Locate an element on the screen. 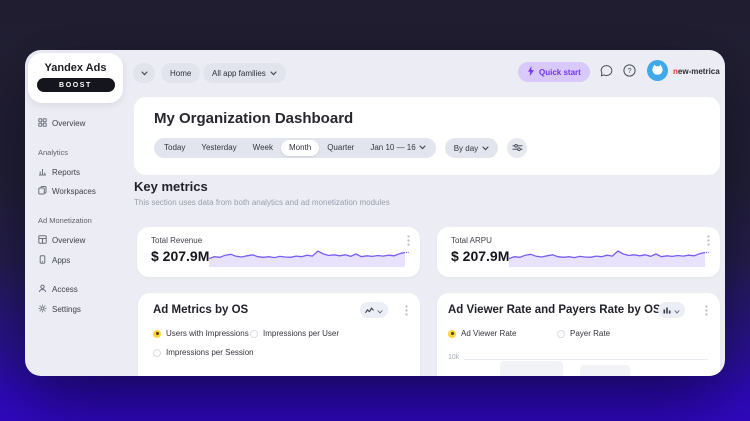  sidebar-item-label: Settings is located at coordinates (66, 309).